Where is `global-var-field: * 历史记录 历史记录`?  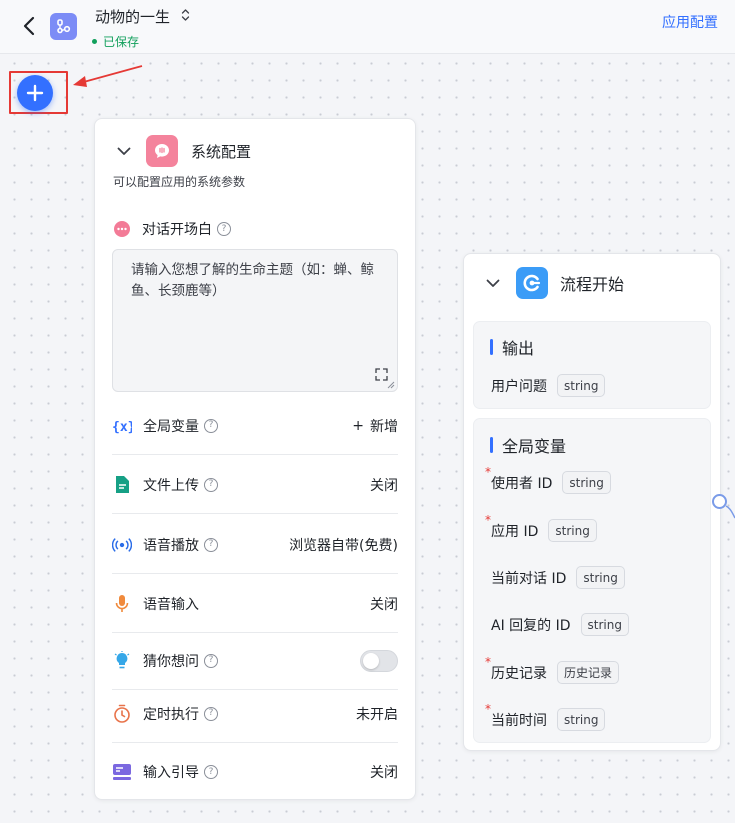 global-var-field: * 历史记录 历史记录 is located at coordinates (552, 669).